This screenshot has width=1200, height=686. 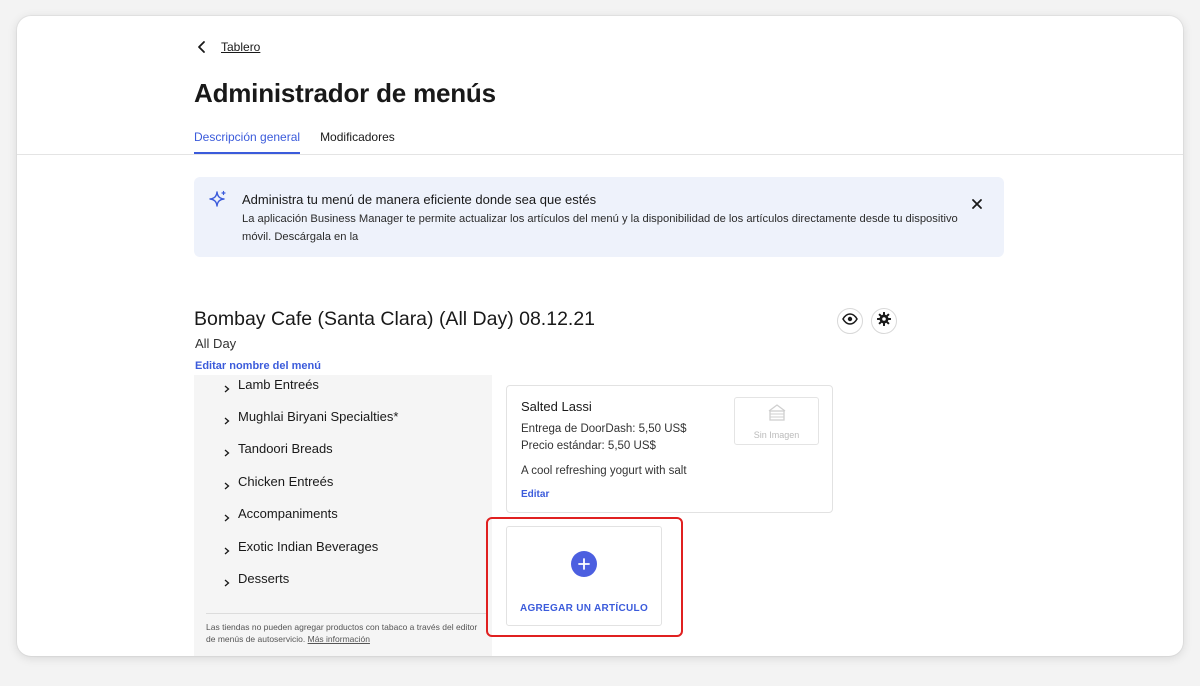 What do you see at coordinates (264, 578) in the screenshot?
I see `category-label: Desserts` at bounding box center [264, 578].